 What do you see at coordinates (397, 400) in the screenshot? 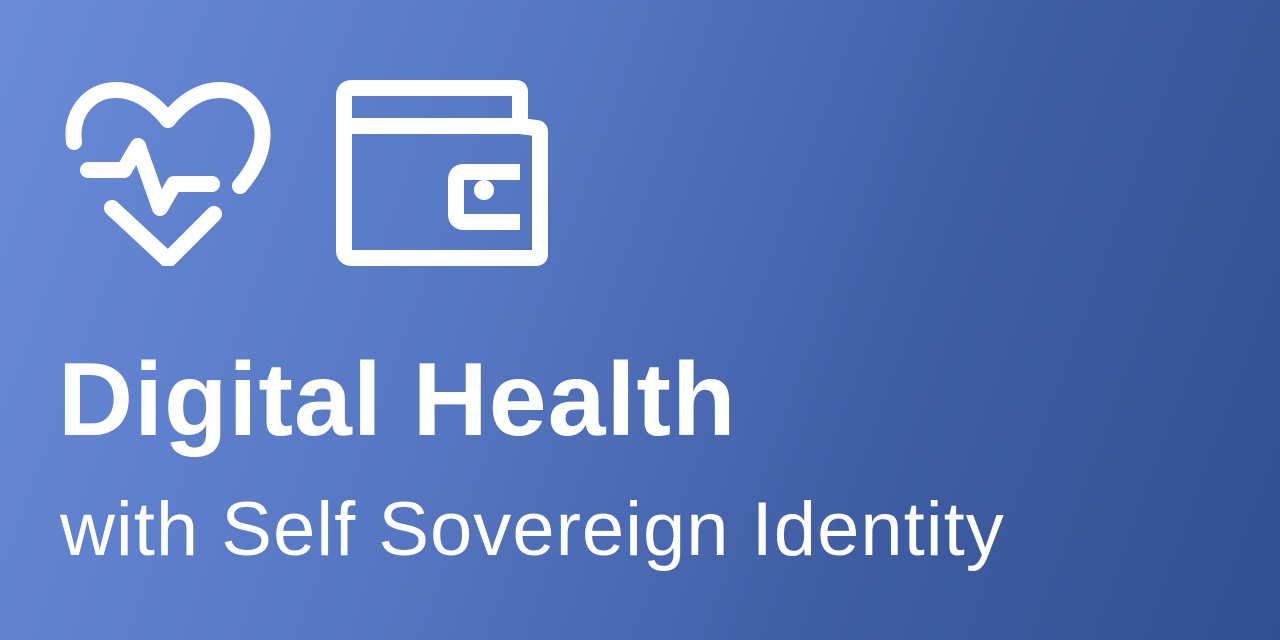
I see `banner-title: Digital Health` at bounding box center [397, 400].